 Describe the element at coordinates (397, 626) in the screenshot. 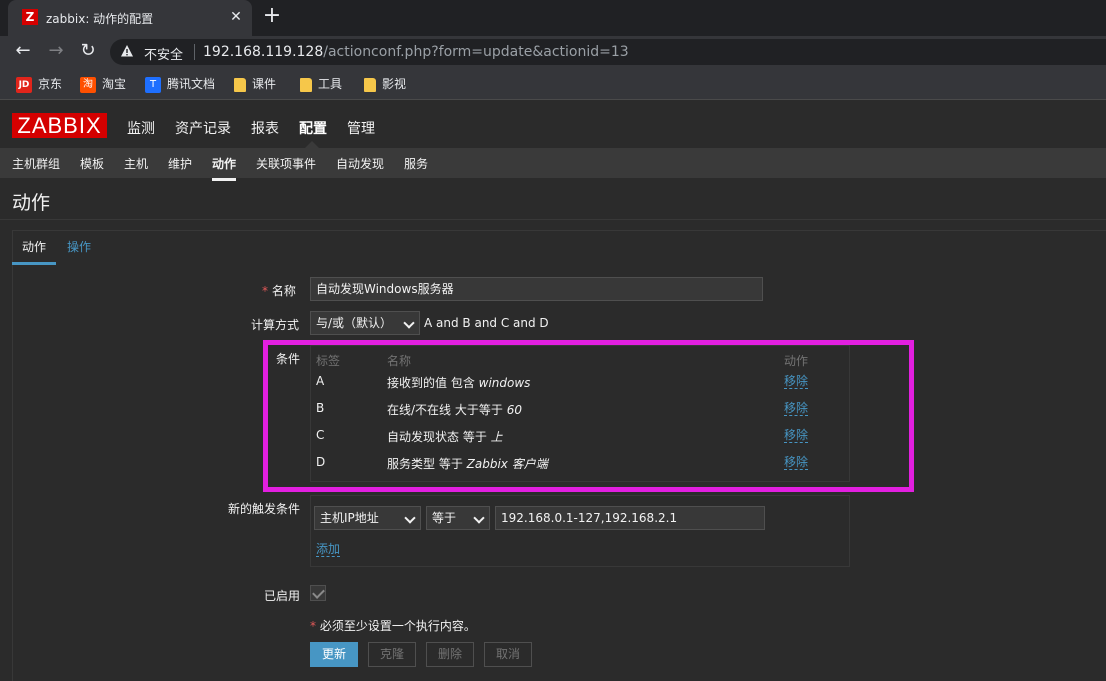

I see `required-note-text: 必须至少设置一个执行内容。` at that location.